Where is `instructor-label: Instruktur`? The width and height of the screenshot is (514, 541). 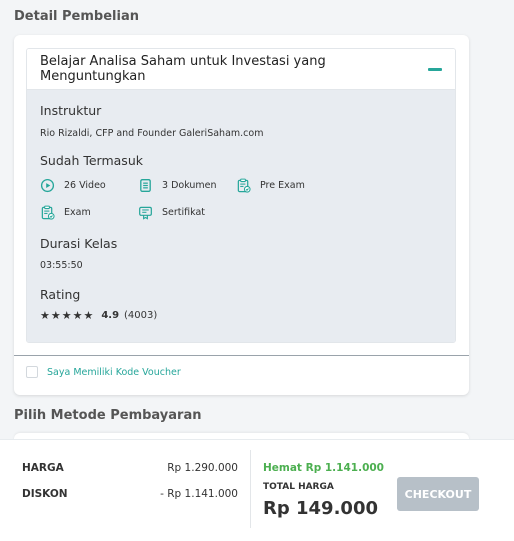
instructor-label: Instruktur is located at coordinates (71, 110).